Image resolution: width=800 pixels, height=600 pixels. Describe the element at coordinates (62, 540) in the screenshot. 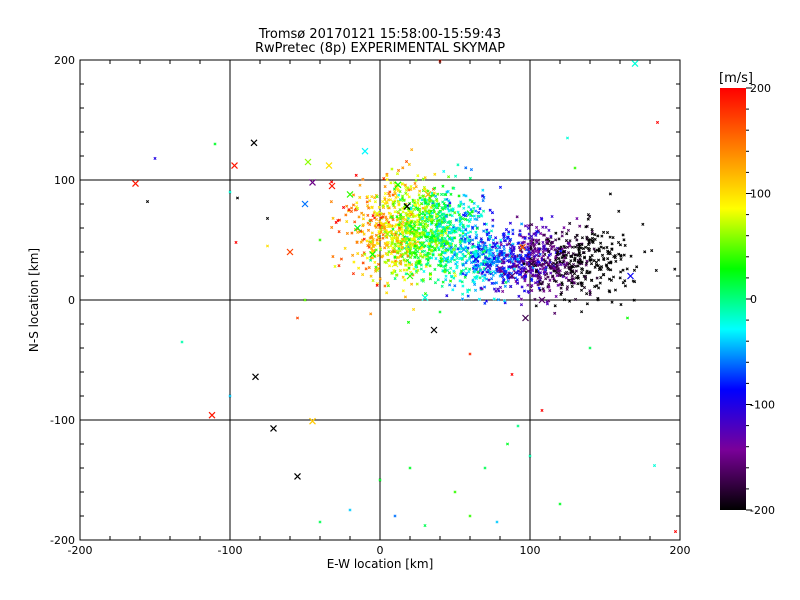

I see `y-tick-label: -200` at that location.